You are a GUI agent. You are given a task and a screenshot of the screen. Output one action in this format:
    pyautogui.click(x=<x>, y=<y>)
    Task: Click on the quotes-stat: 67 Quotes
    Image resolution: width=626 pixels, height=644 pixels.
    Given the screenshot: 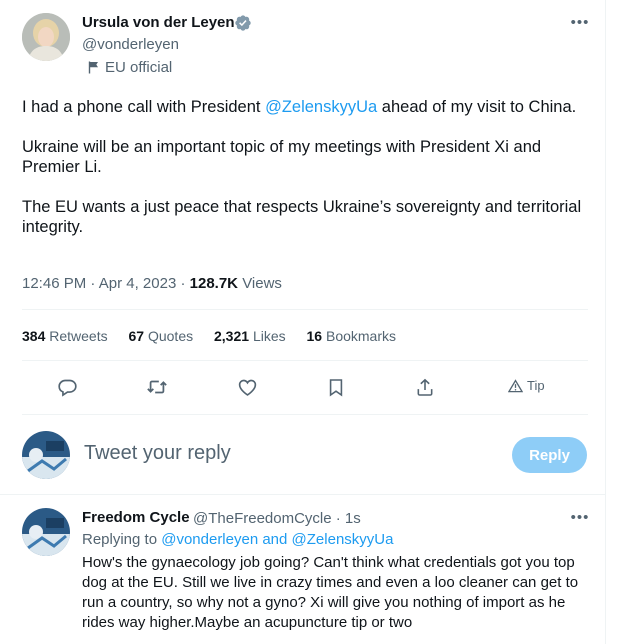 What is the action you would take?
    pyautogui.click(x=161, y=336)
    